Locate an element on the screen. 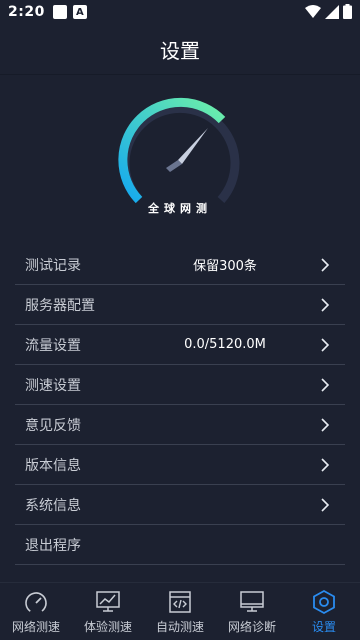 The height and width of the screenshot is (640, 360). menu-item-speed-settings: 测速设置 is located at coordinates (180, 385).